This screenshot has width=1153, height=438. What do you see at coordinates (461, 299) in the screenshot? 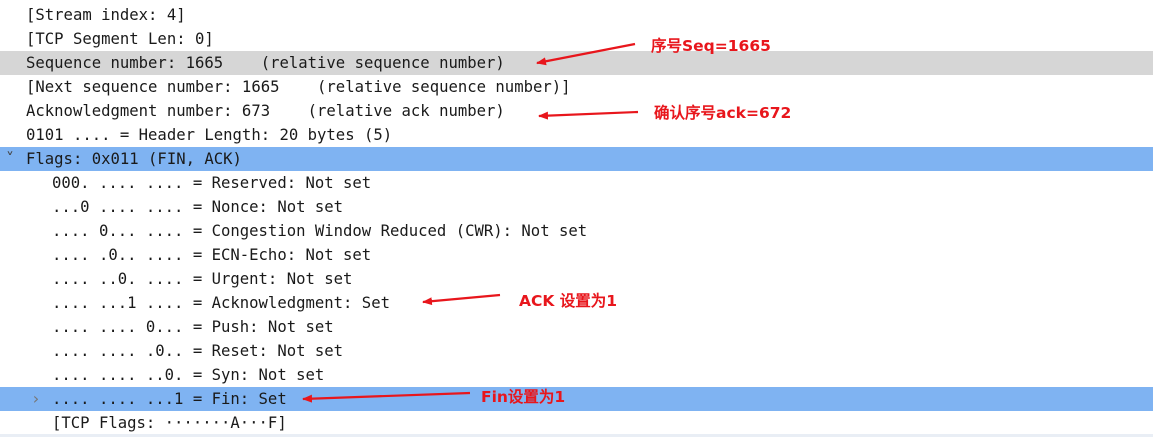
I see `arrow-ack-flag` at bounding box center [461, 299].